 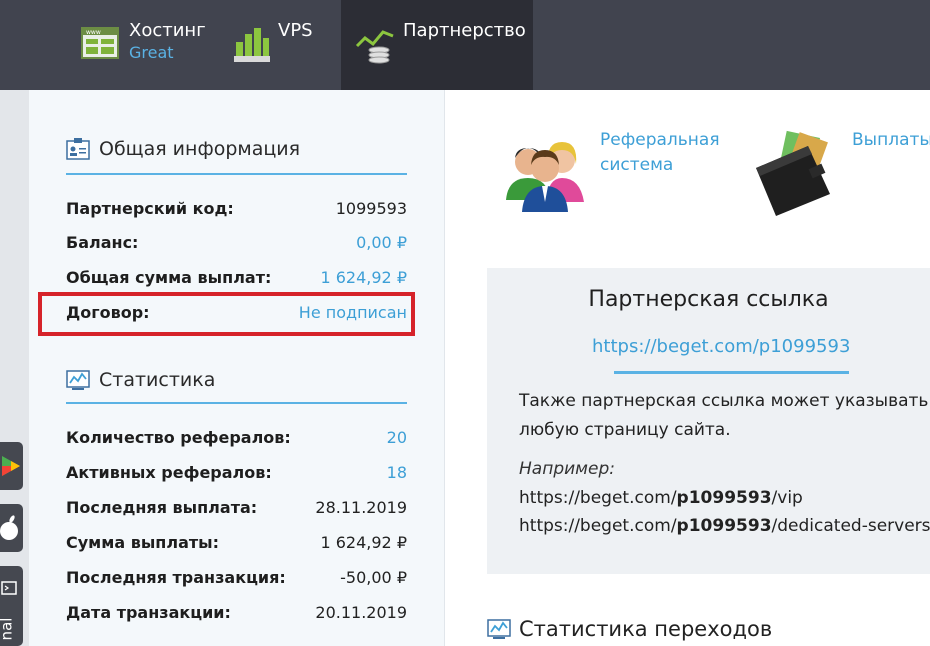 What do you see at coordinates (8, 629) in the screenshot?
I see `terminal-tab-label: nal` at bounding box center [8, 629].